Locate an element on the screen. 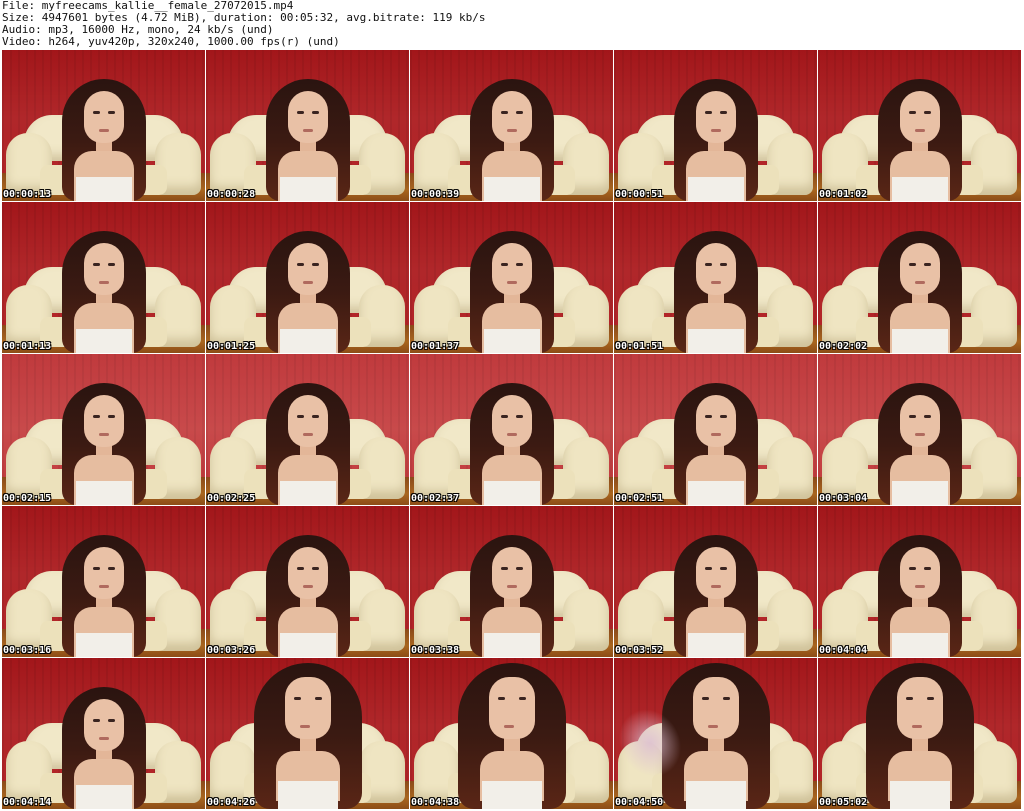 Image resolution: width=1024 pixels, height=811 pixels. frame-timestamp: 00:00:51 is located at coordinates (639, 194).